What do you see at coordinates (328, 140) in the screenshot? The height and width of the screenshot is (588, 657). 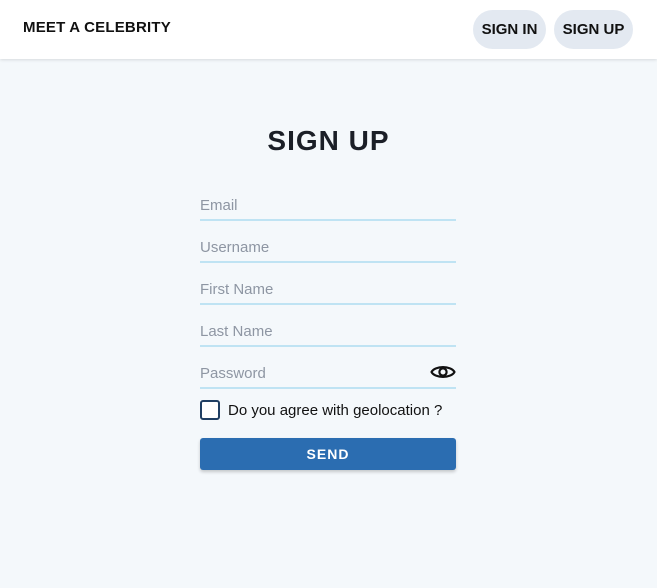 I see `page-title: SIGN UP` at bounding box center [328, 140].